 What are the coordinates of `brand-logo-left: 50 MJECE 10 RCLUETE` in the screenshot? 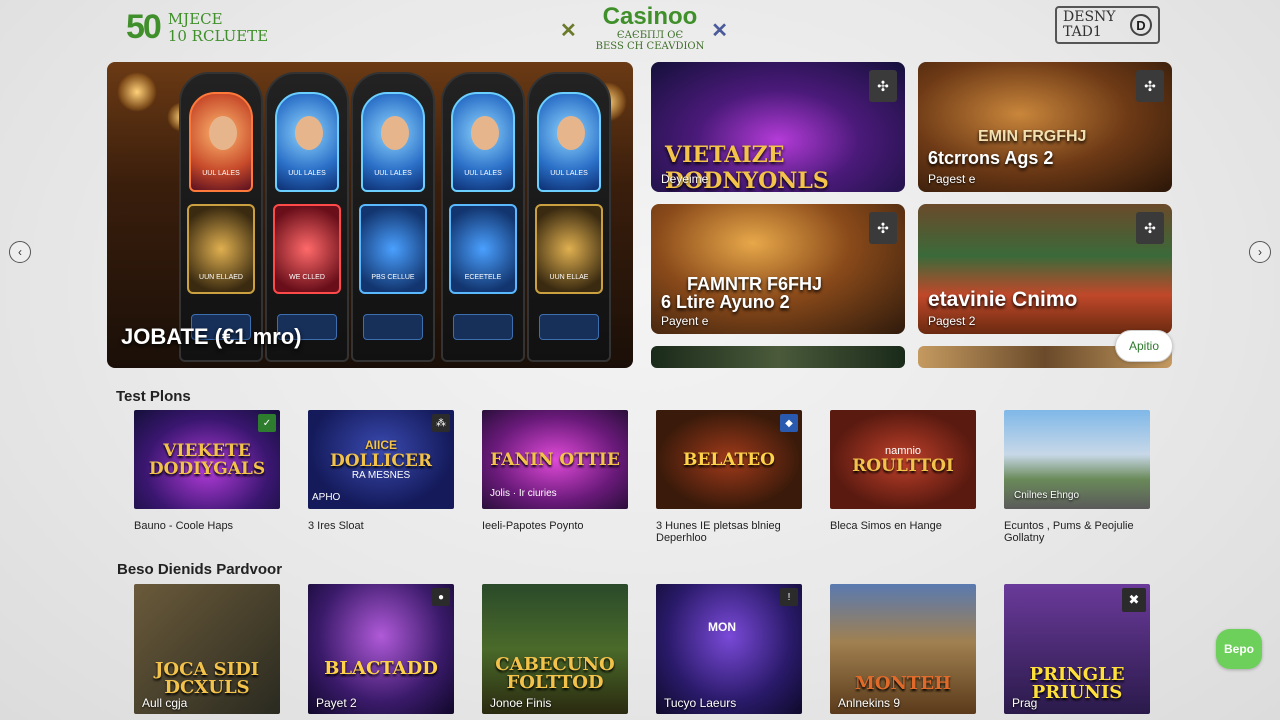 It's located at (197, 27).